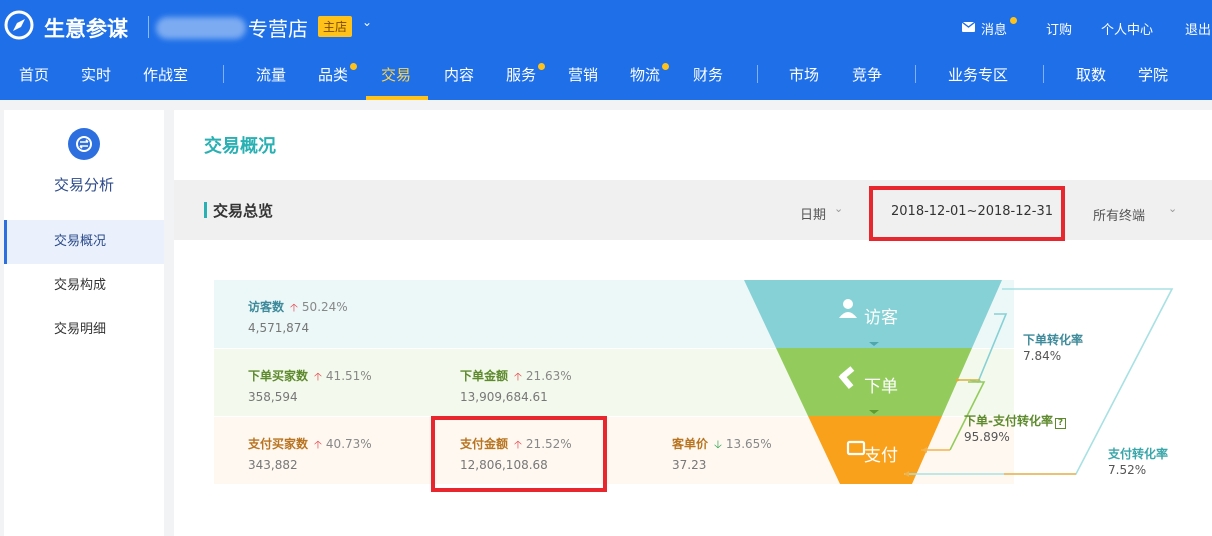 The image size is (1212, 536). Describe the element at coordinates (83, 185) in the screenshot. I see `sidebar-title: 交易分析` at that location.